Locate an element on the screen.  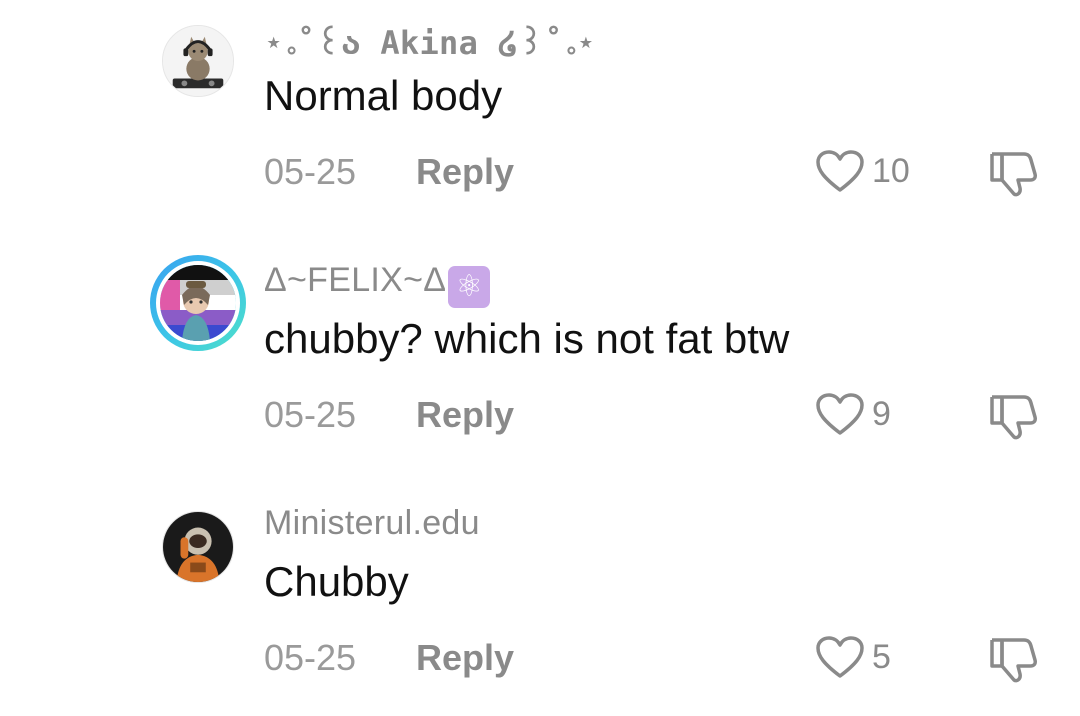
comment-username: Δ~FELIX~Δ ⚛ is located at coordinates (377, 284).